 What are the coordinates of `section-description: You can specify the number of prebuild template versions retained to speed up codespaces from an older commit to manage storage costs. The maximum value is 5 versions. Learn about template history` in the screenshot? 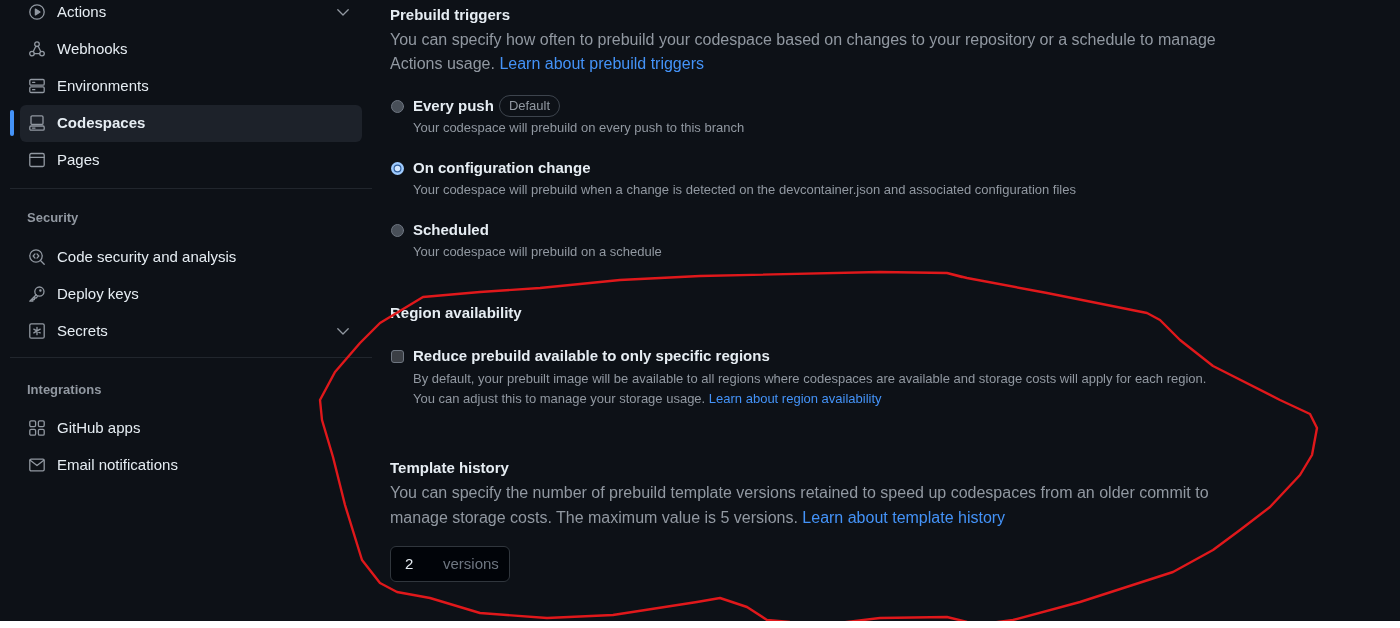 It's located at (800, 505).